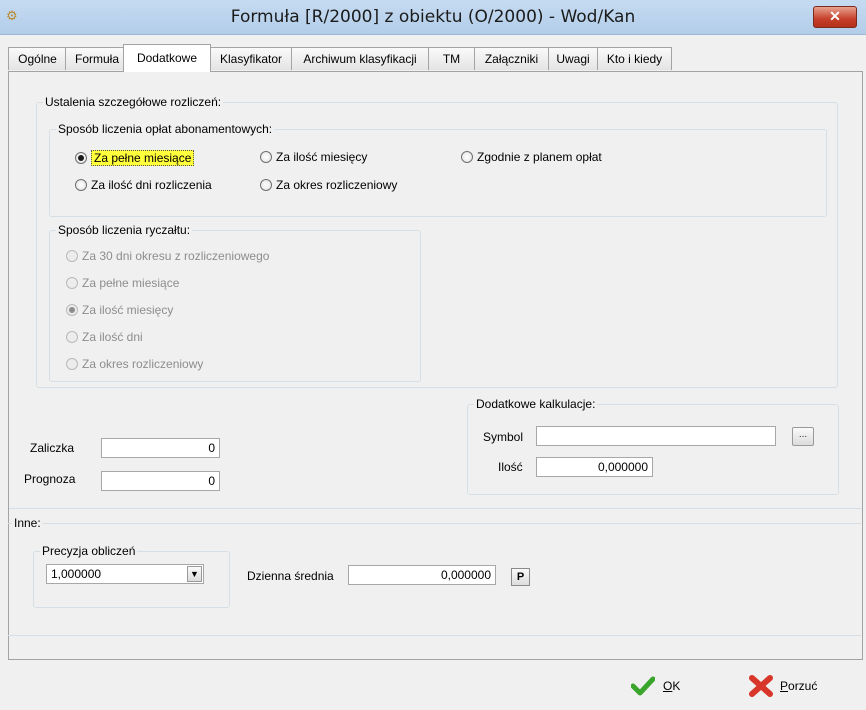  I want to click on tab-kto-i-kiedy: Kto i kiedy, so click(634, 58).